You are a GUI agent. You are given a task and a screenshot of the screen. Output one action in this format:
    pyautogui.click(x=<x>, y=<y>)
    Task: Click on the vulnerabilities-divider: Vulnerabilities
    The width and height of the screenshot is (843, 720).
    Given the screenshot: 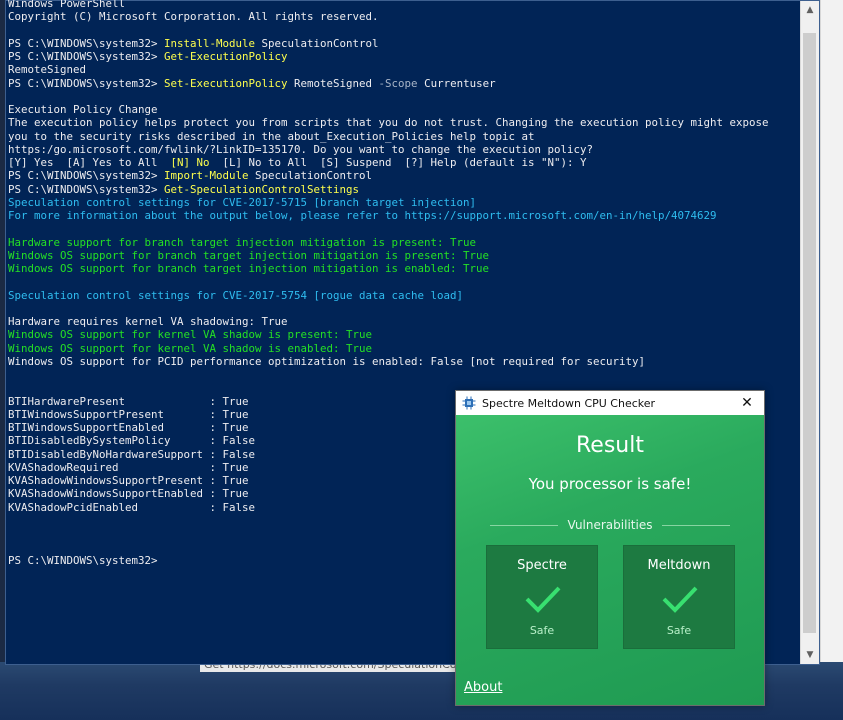 What is the action you would take?
    pyautogui.click(x=610, y=525)
    